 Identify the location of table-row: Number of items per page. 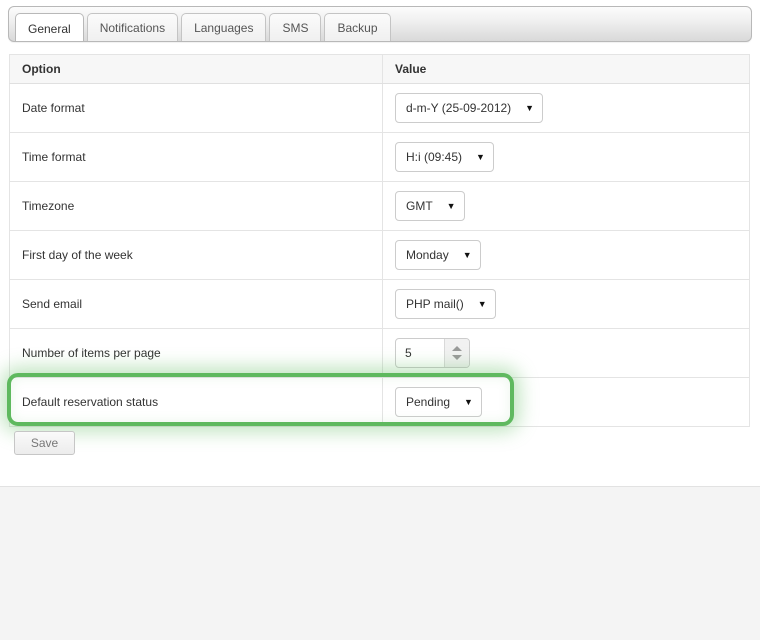
(379, 353).